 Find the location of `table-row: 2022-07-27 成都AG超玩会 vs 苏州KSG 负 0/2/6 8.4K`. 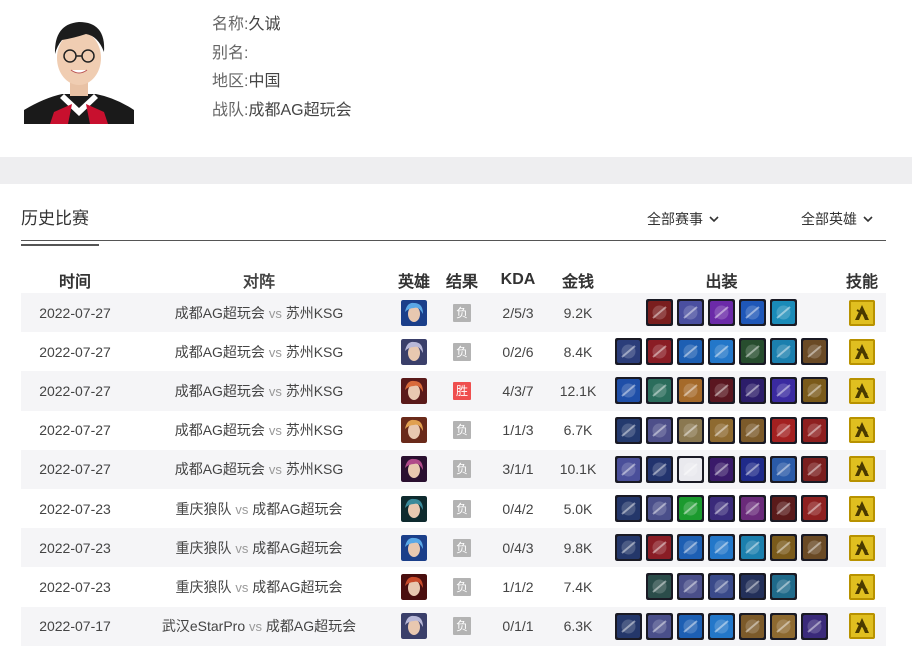

table-row: 2022-07-27 成都AG超玩会 vs 苏州KSG 负 0/2/6 8.4K is located at coordinates (453, 351).